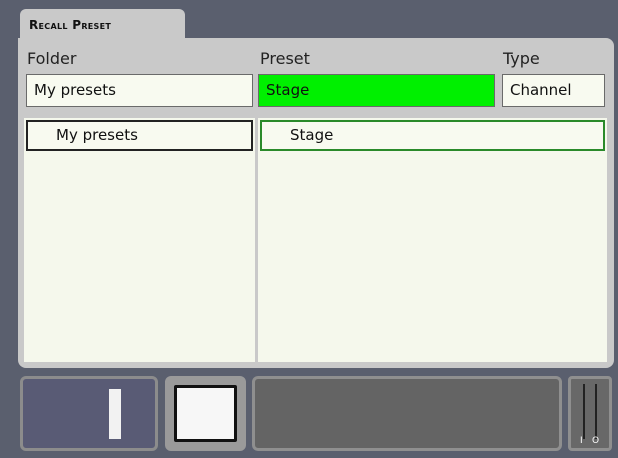 The image size is (618, 458). Describe the element at coordinates (70, 25) in the screenshot. I see `tab-title: Recall Preset` at that location.